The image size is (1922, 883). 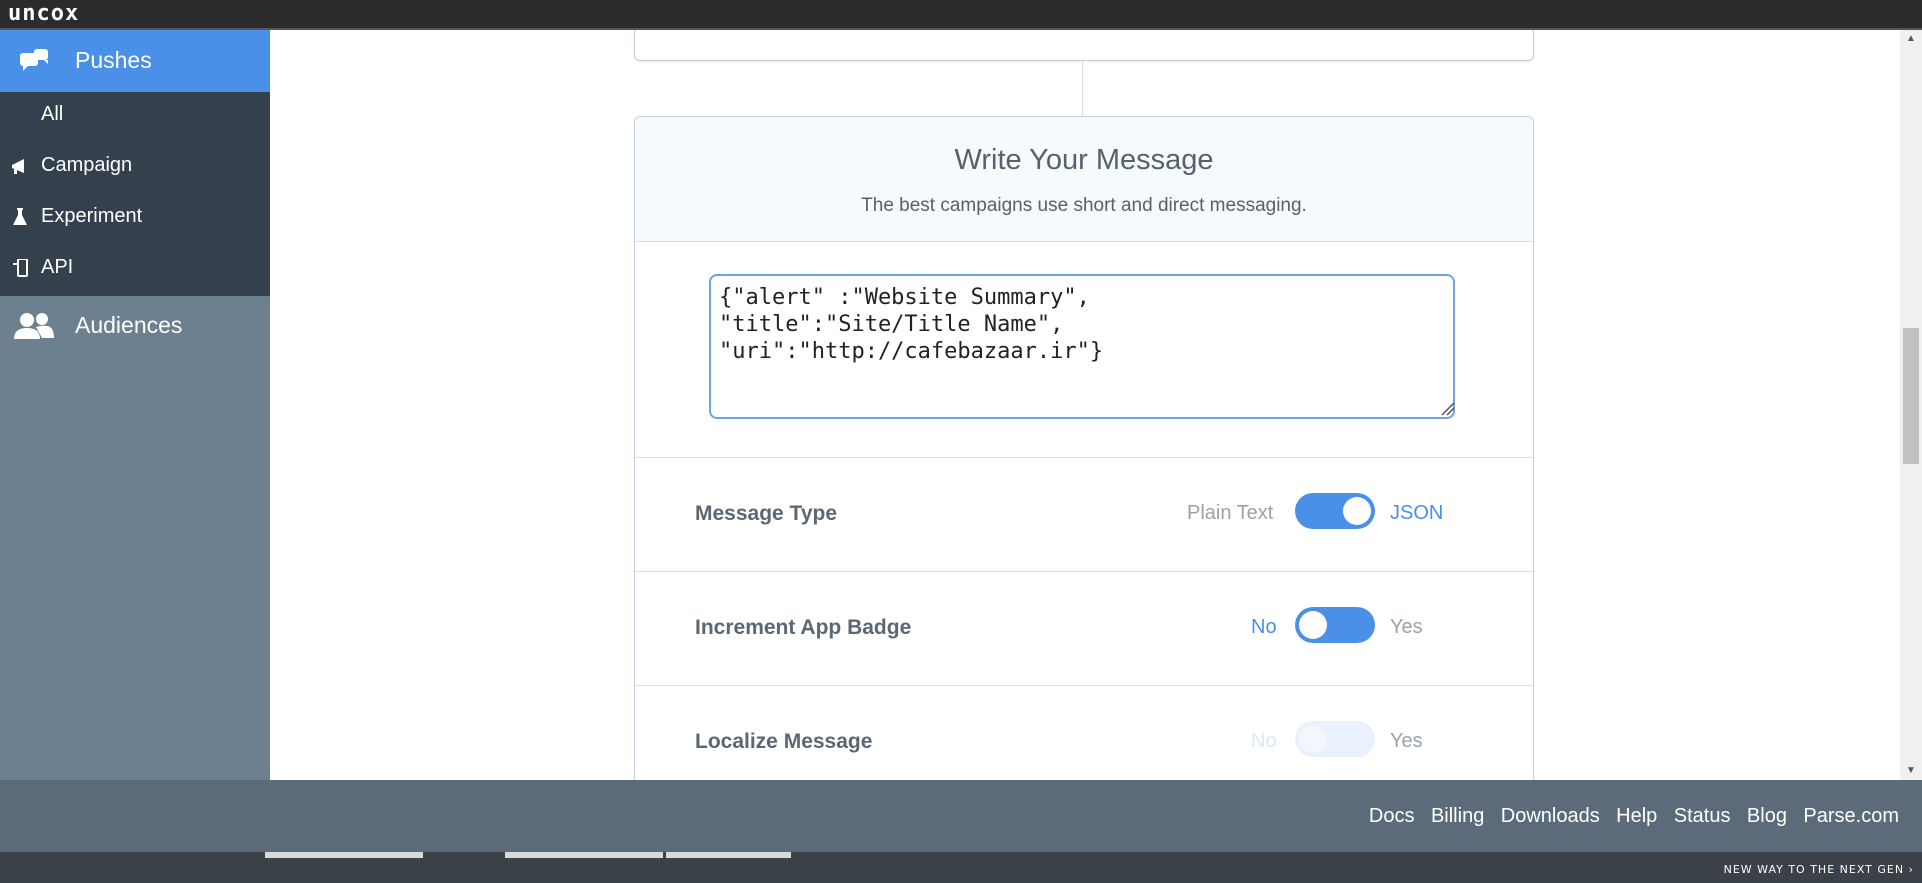 What do you see at coordinates (803, 627) in the screenshot?
I see `row-label: Increment App Badge` at bounding box center [803, 627].